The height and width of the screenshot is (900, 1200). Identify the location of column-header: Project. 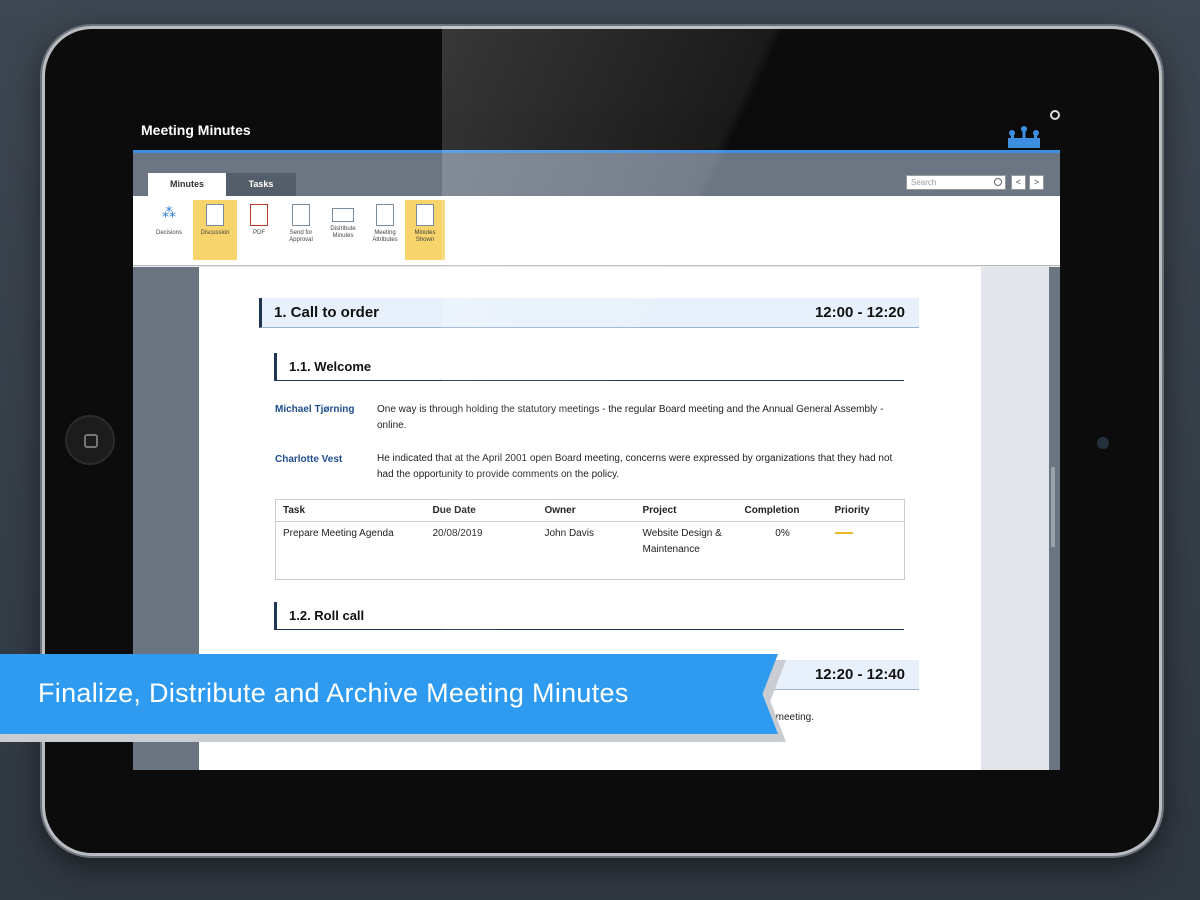
(686, 510).